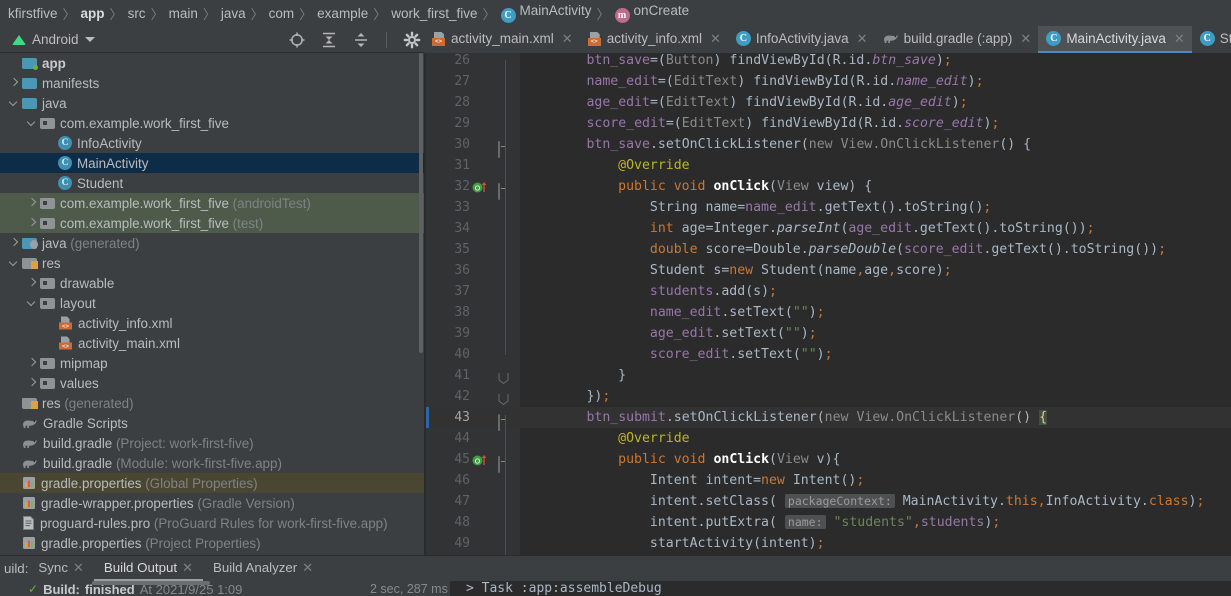 The width and height of the screenshot is (1231, 596). Describe the element at coordinates (212, 243) in the screenshot. I see `tree-row-java: java (generated)` at that location.